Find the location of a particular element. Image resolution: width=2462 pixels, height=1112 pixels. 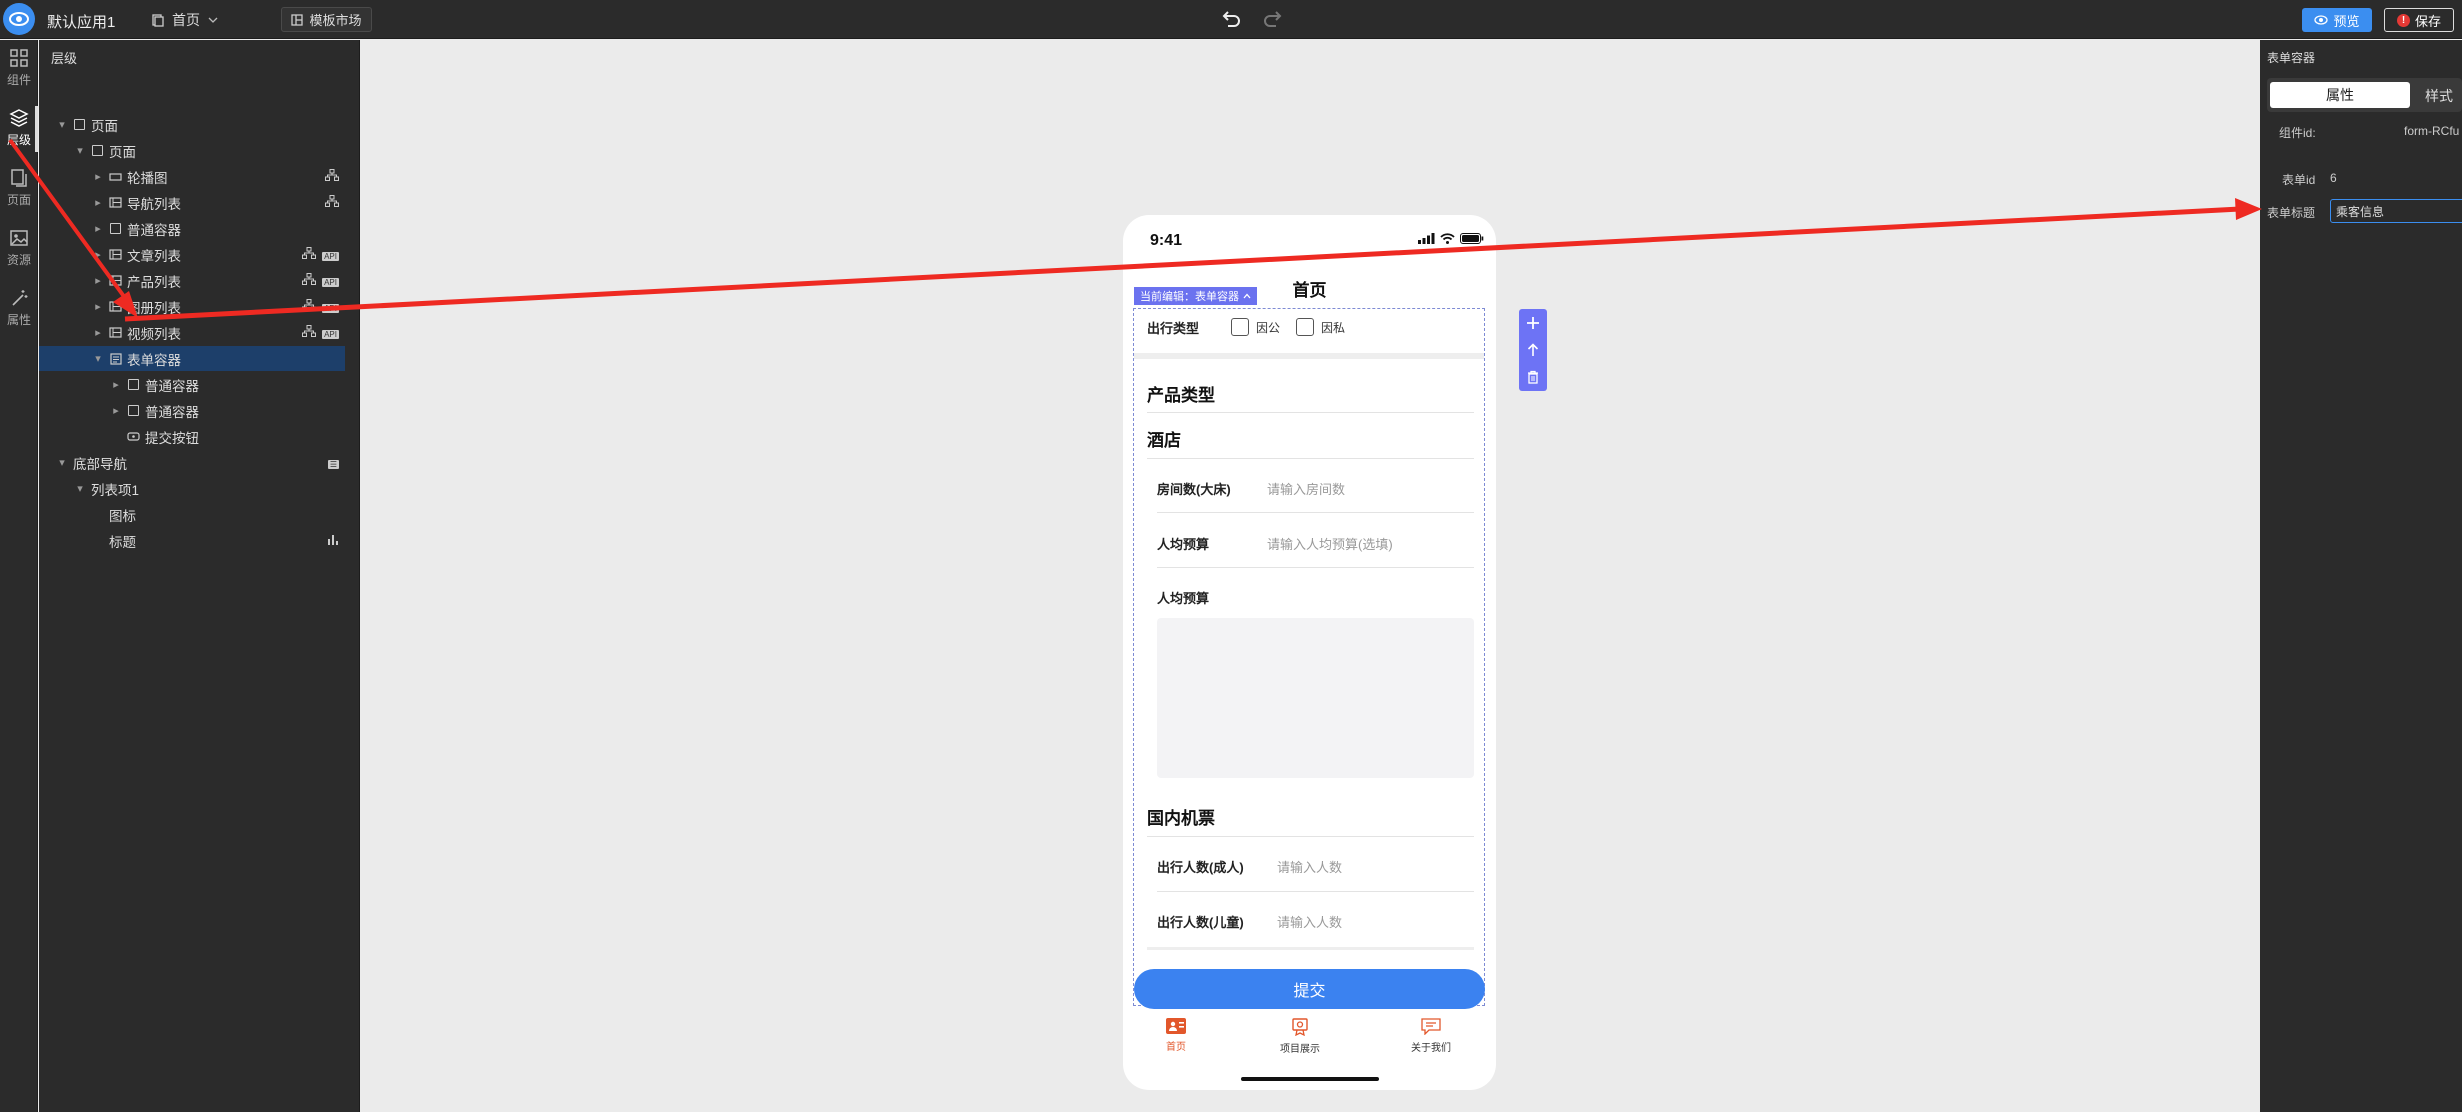

budget-note-label: 人均预算 is located at coordinates (1183, 598).